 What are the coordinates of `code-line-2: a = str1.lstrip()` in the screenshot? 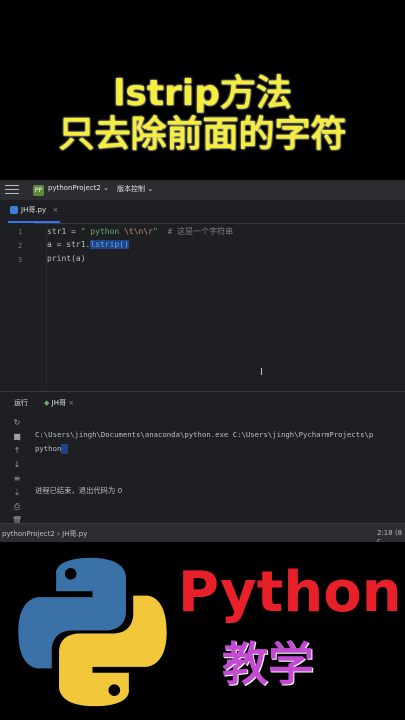 It's located at (88, 244).